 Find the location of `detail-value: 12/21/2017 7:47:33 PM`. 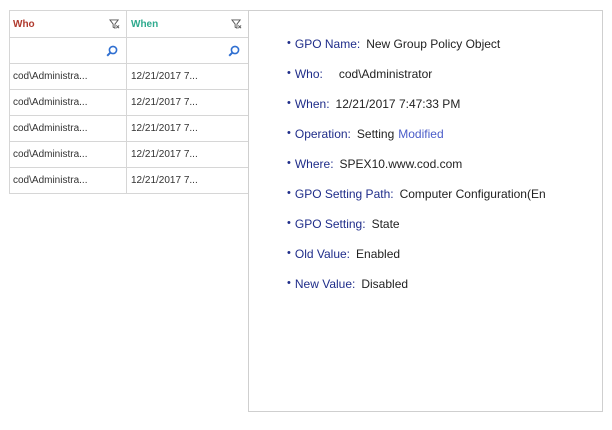

detail-value: 12/21/2017 7:47:33 PM is located at coordinates (398, 104).